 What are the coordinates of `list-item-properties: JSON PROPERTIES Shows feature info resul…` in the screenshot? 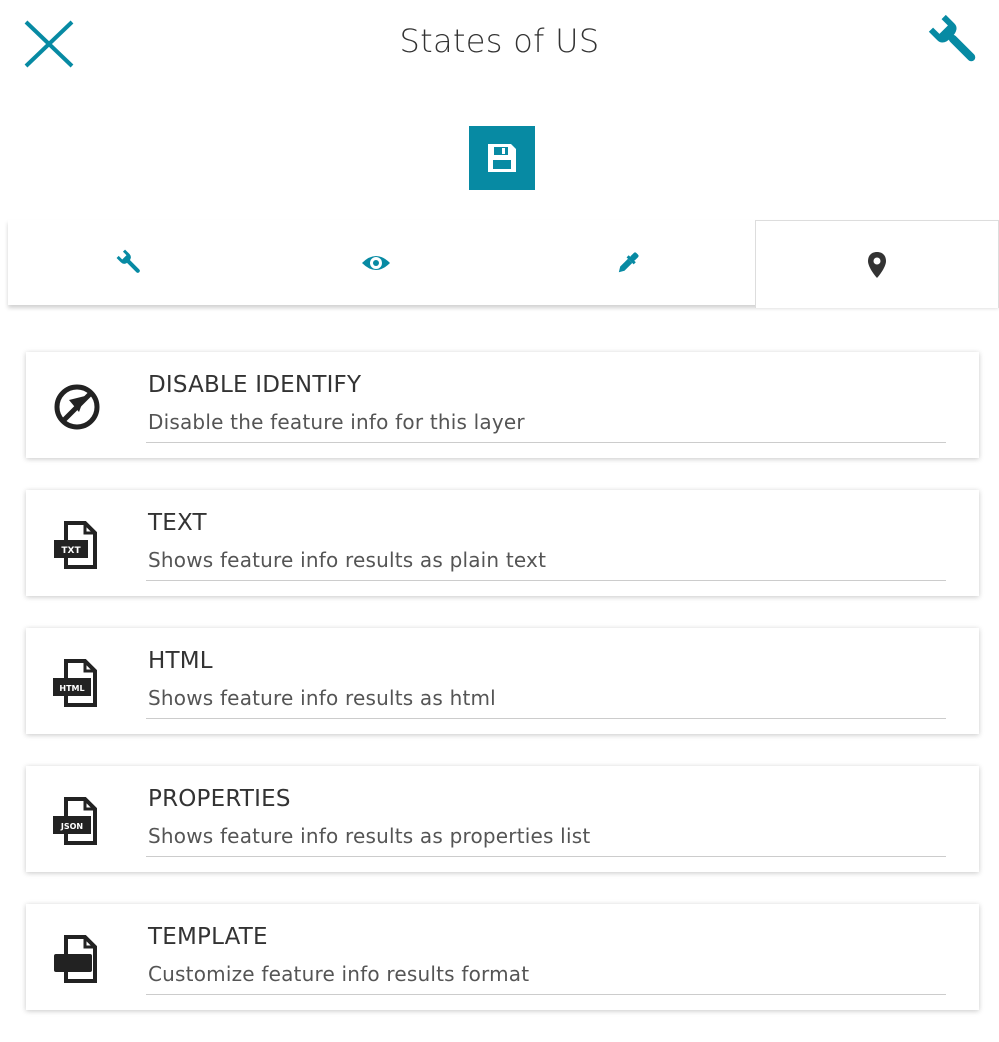 It's located at (502, 819).